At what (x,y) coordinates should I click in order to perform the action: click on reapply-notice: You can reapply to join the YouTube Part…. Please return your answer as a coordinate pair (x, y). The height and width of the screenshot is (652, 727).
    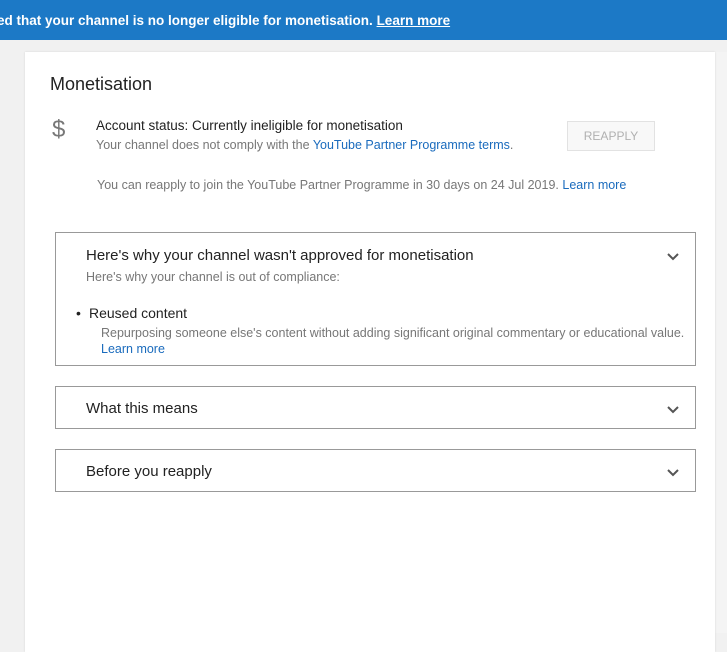
    Looking at the image, I should click on (362, 185).